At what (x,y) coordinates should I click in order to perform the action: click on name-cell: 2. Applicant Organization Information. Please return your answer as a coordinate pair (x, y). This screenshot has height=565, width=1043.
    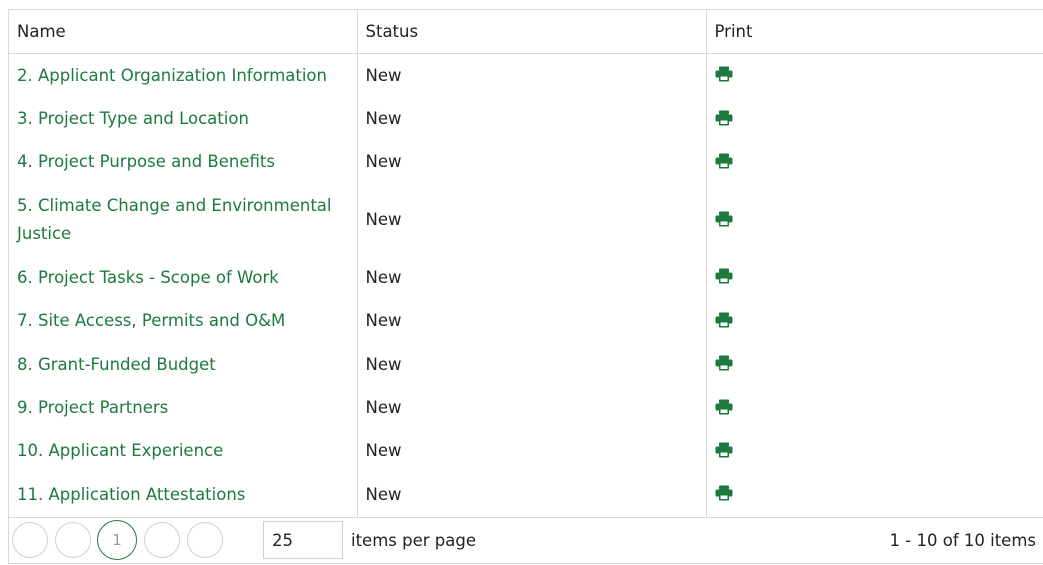
    Looking at the image, I should click on (183, 76).